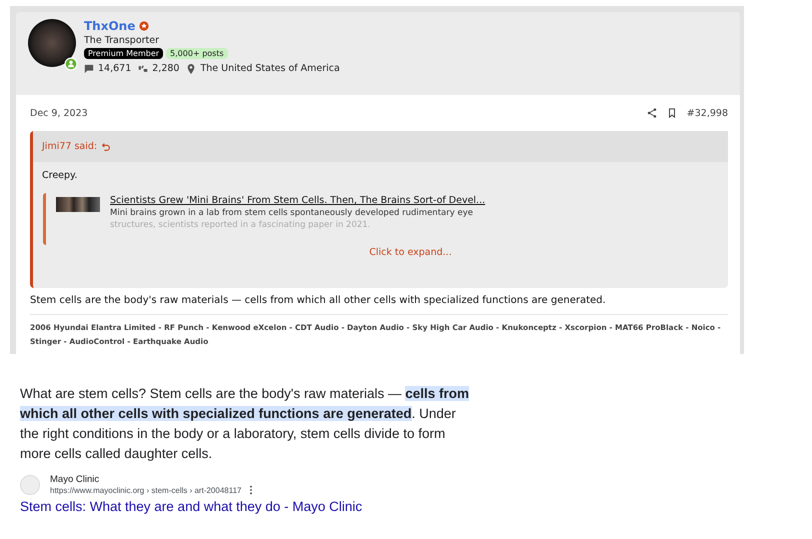 Image resolution: width=812 pixels, height=539 pixels. Describe the element at coordinates (270, 68) in the screenshot. I see `location-text: The United States of America` at that location.